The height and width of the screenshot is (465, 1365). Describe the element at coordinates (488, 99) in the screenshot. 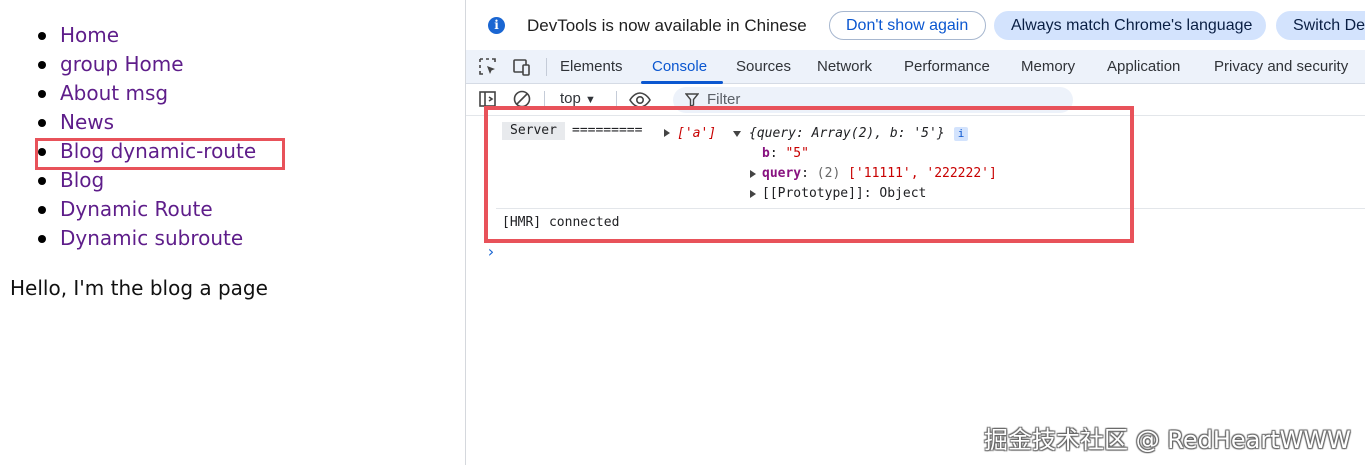

I see `sidebar-toggle-icon` at that location.